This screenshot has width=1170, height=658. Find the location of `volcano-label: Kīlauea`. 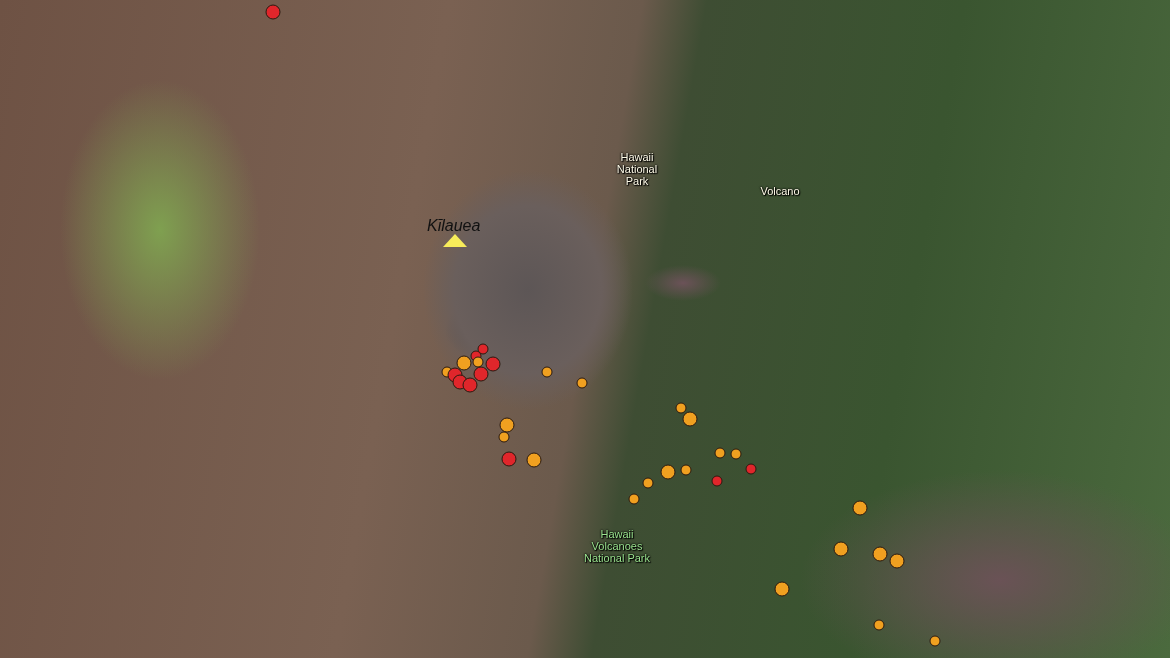

volcano-label: Kīlauea is located at coordinates (454, 225).